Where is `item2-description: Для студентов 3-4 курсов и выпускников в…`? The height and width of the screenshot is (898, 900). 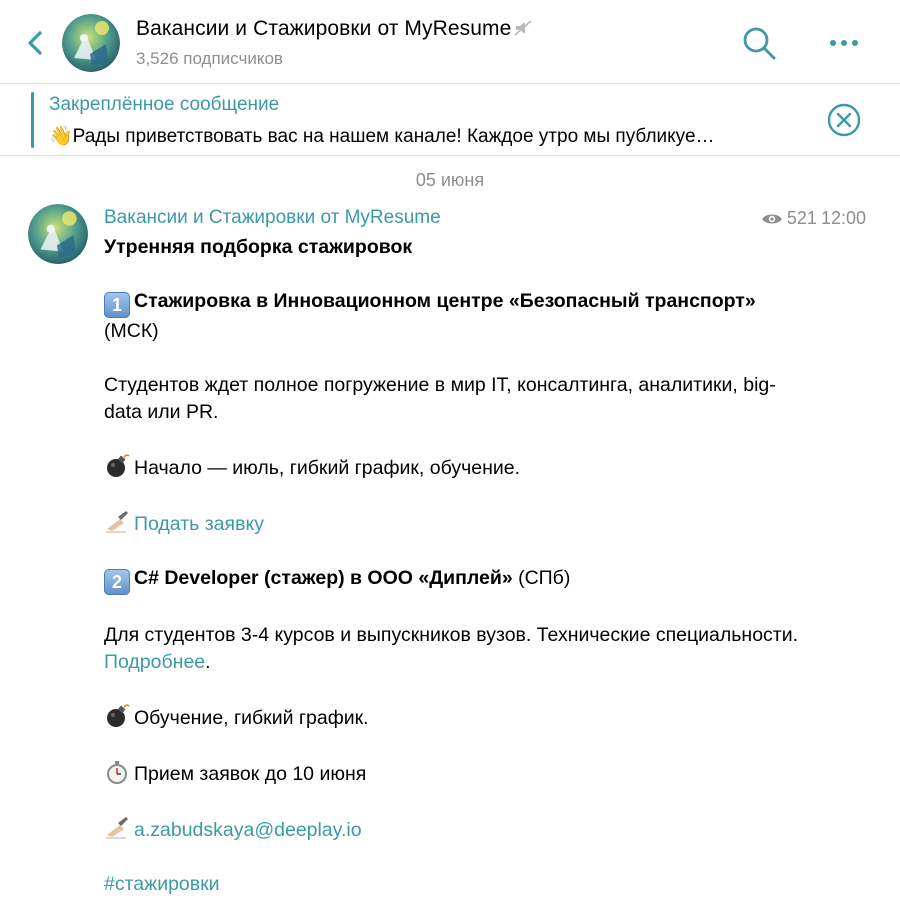
item2-description: Для студентов 3-4 курсов и выпускников в… is located at coordinates (454, 649).